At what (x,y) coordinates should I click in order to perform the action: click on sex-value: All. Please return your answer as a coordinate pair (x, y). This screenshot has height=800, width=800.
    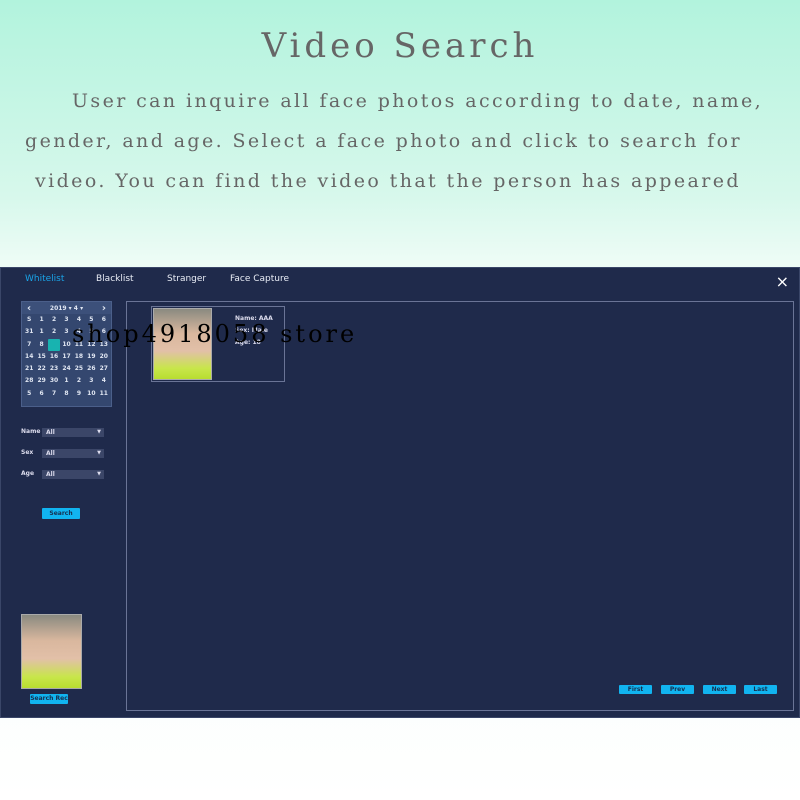
    Looking at the image, I should click on (50, 453).